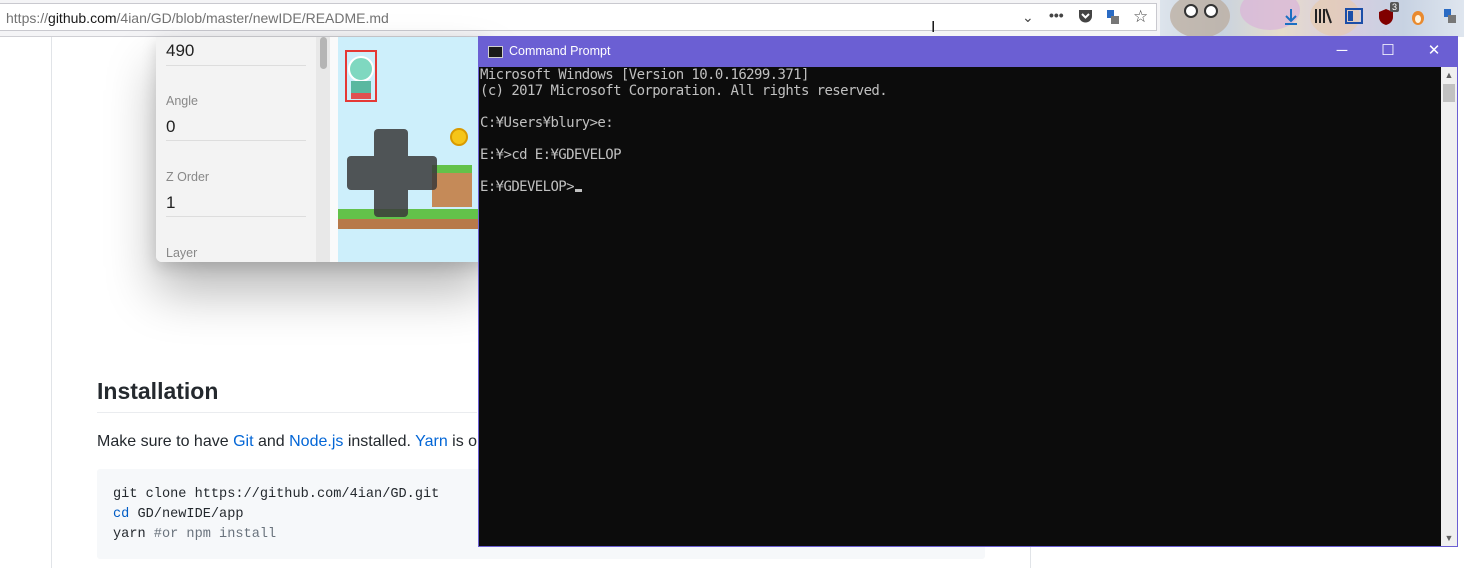 The width and height of the screenshot is (1464, 568). Describe the element at coordinates (1056, 15) in the screenshot. I see `ellipsis-icon: •••` at that location.